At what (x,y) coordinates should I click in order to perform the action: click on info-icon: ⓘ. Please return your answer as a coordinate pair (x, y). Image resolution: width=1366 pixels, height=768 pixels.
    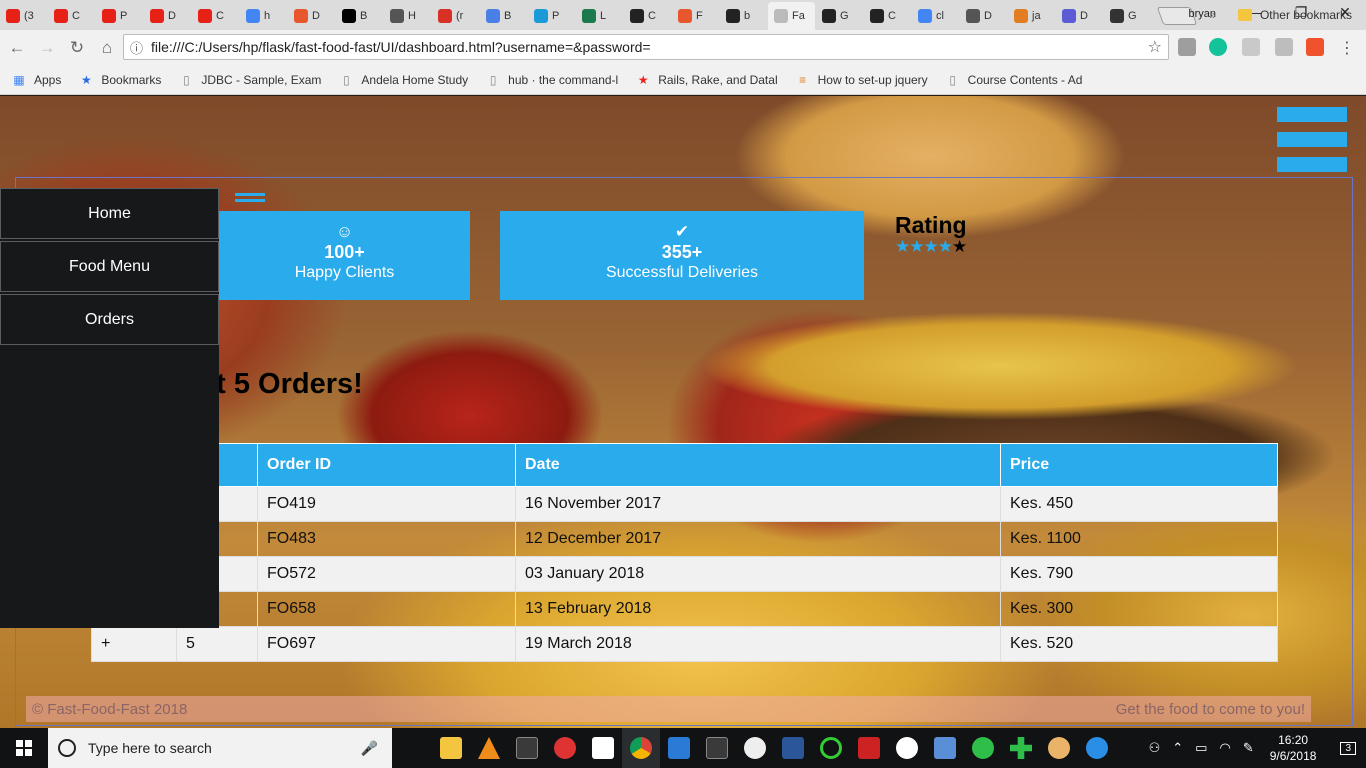
    Looking at the image, I should click on (136, 47).